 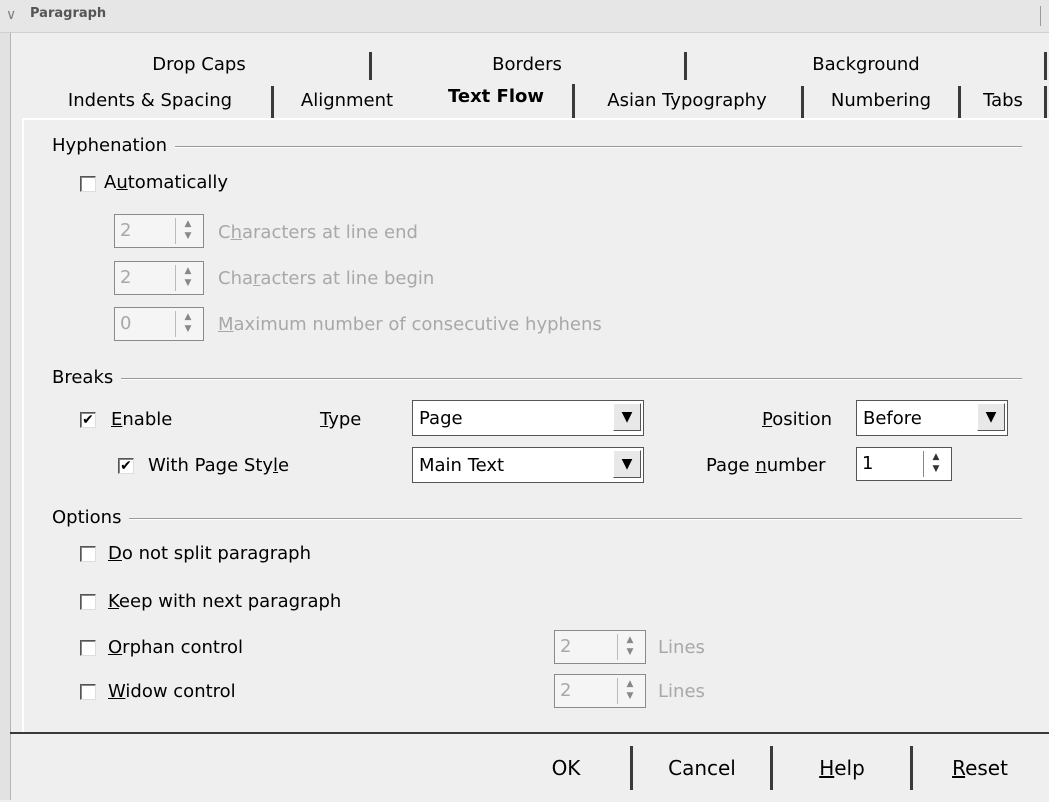 What do you see at coordinates (566, 768) in the screenshot?
I see `ok-button: OK` at bounding box center [566, 768].